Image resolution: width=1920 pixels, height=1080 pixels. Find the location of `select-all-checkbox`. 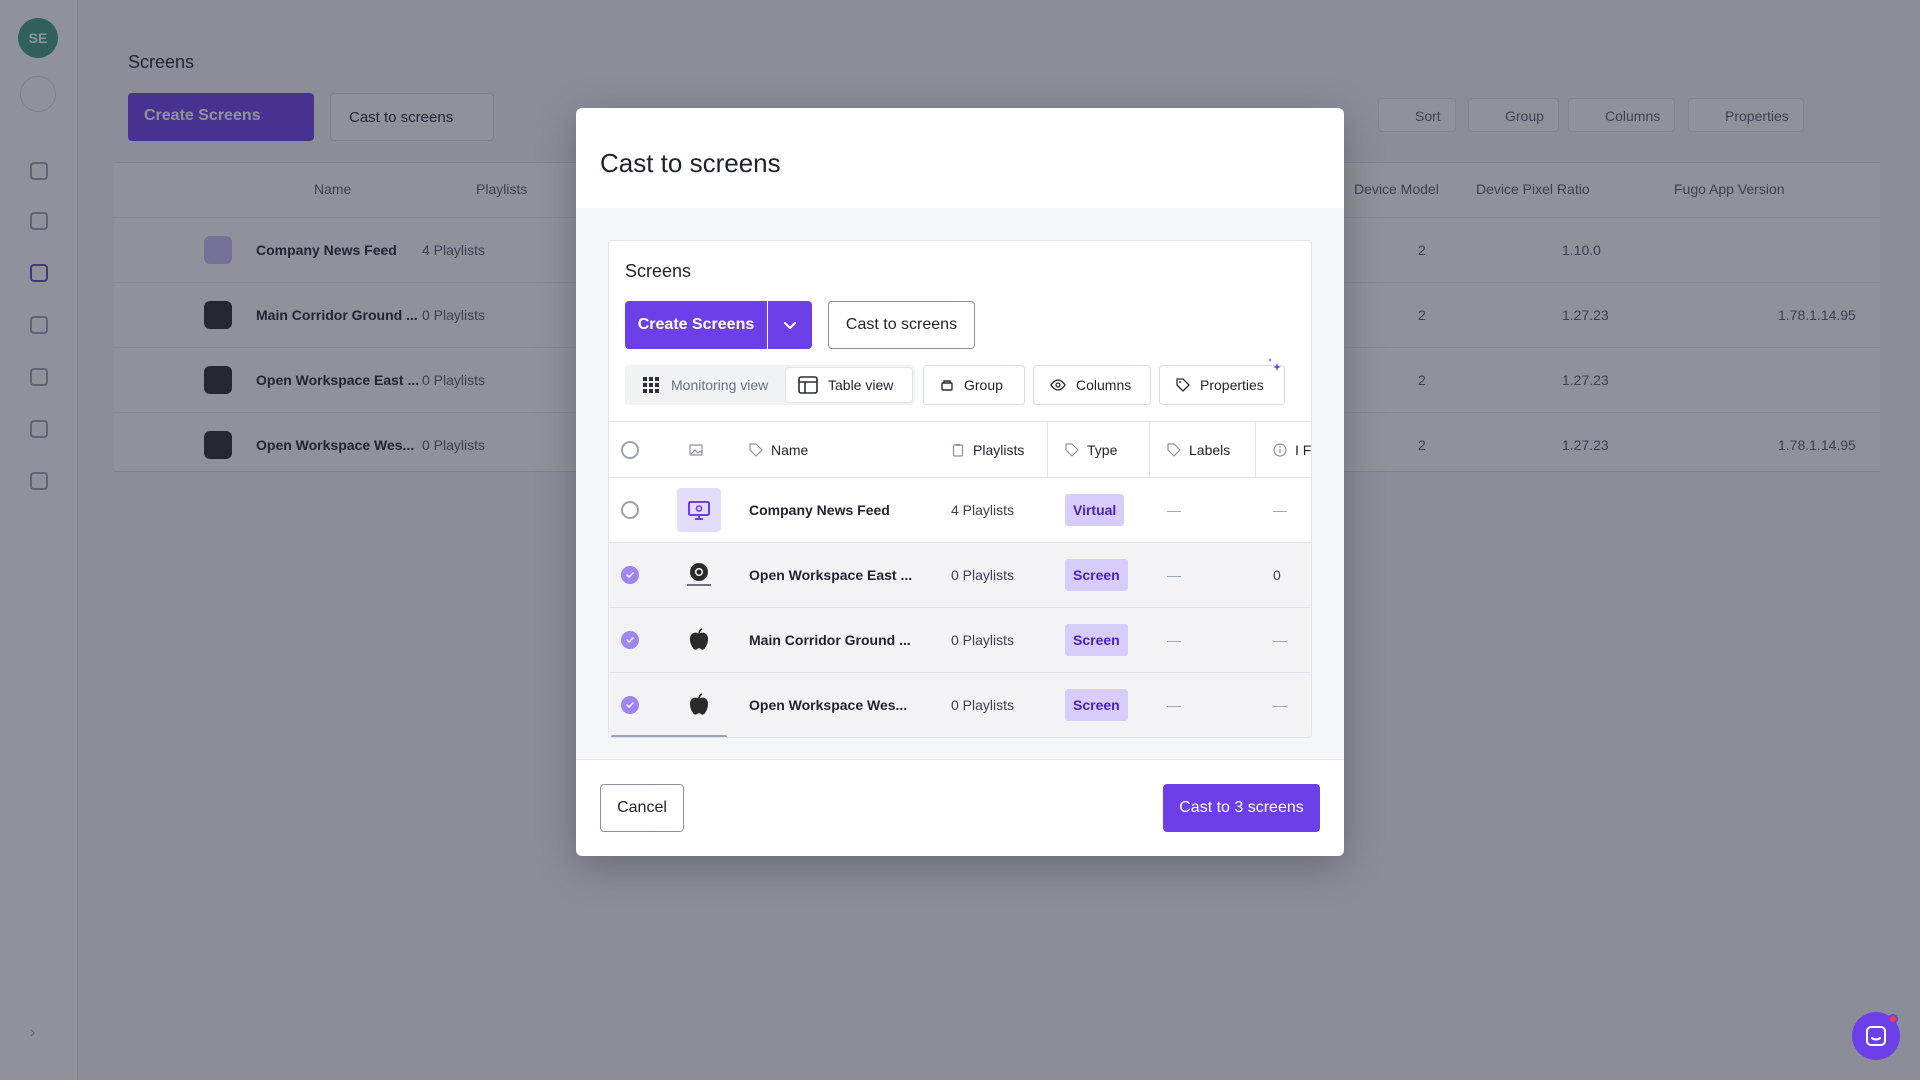

select-all-checkbox is located at coordinates (630, 450).